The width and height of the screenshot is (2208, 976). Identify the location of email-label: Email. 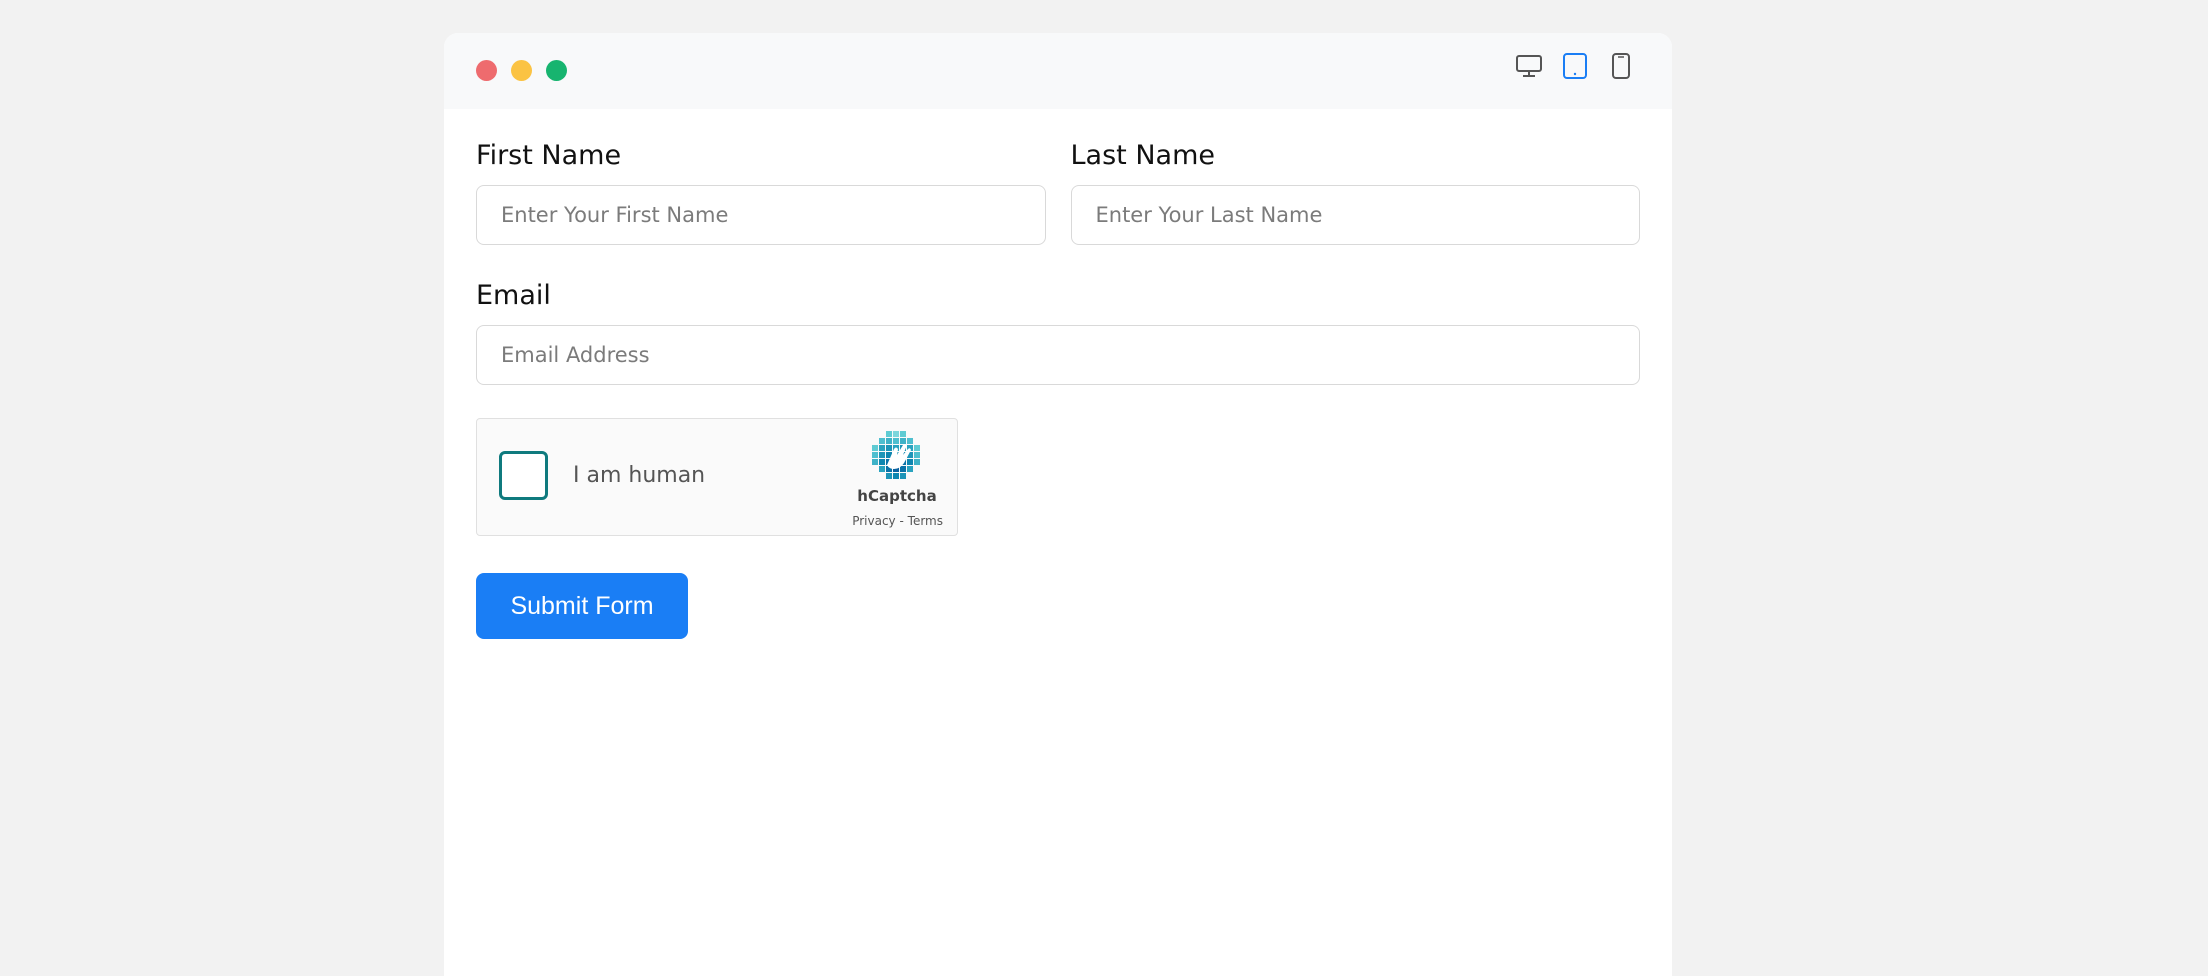
(513, 295).